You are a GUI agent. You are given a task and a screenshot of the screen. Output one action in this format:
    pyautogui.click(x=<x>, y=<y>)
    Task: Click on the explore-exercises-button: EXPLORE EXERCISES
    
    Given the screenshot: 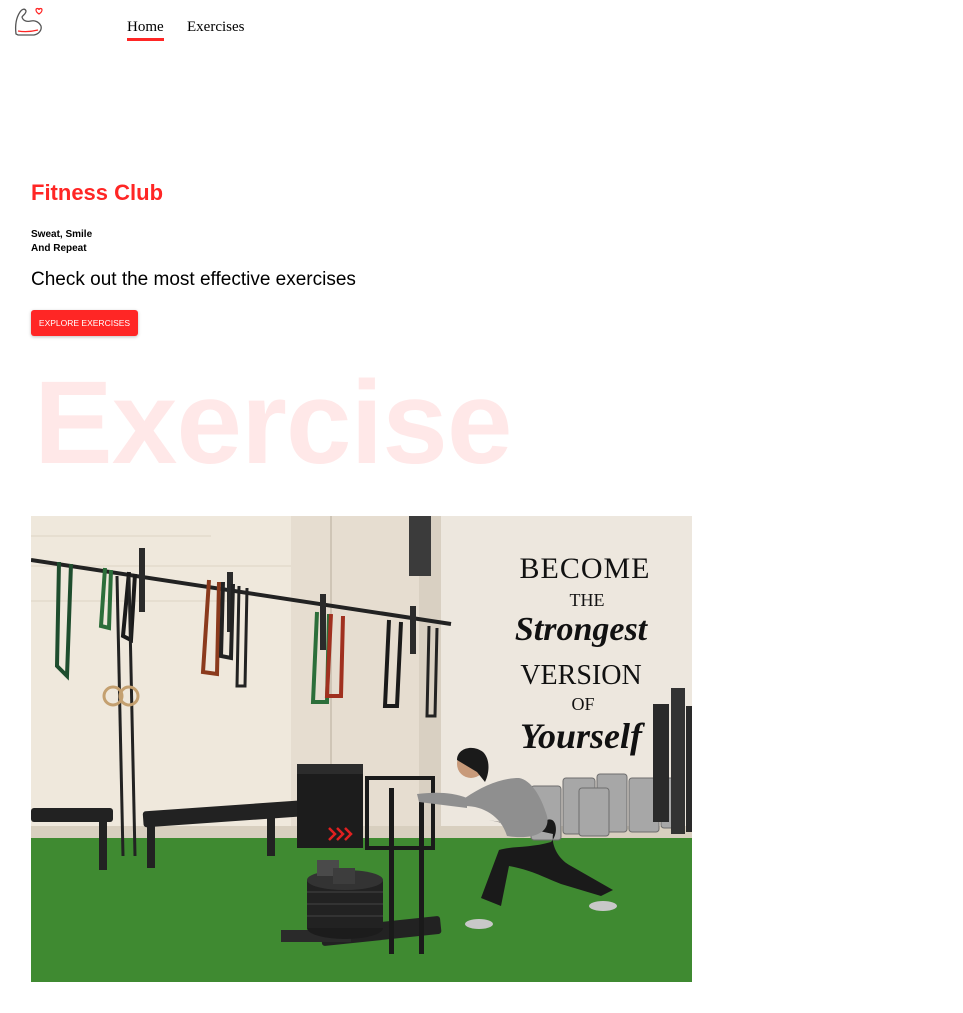 What is the action you would take?
    pyautogui.click(x=84, y=323)
    